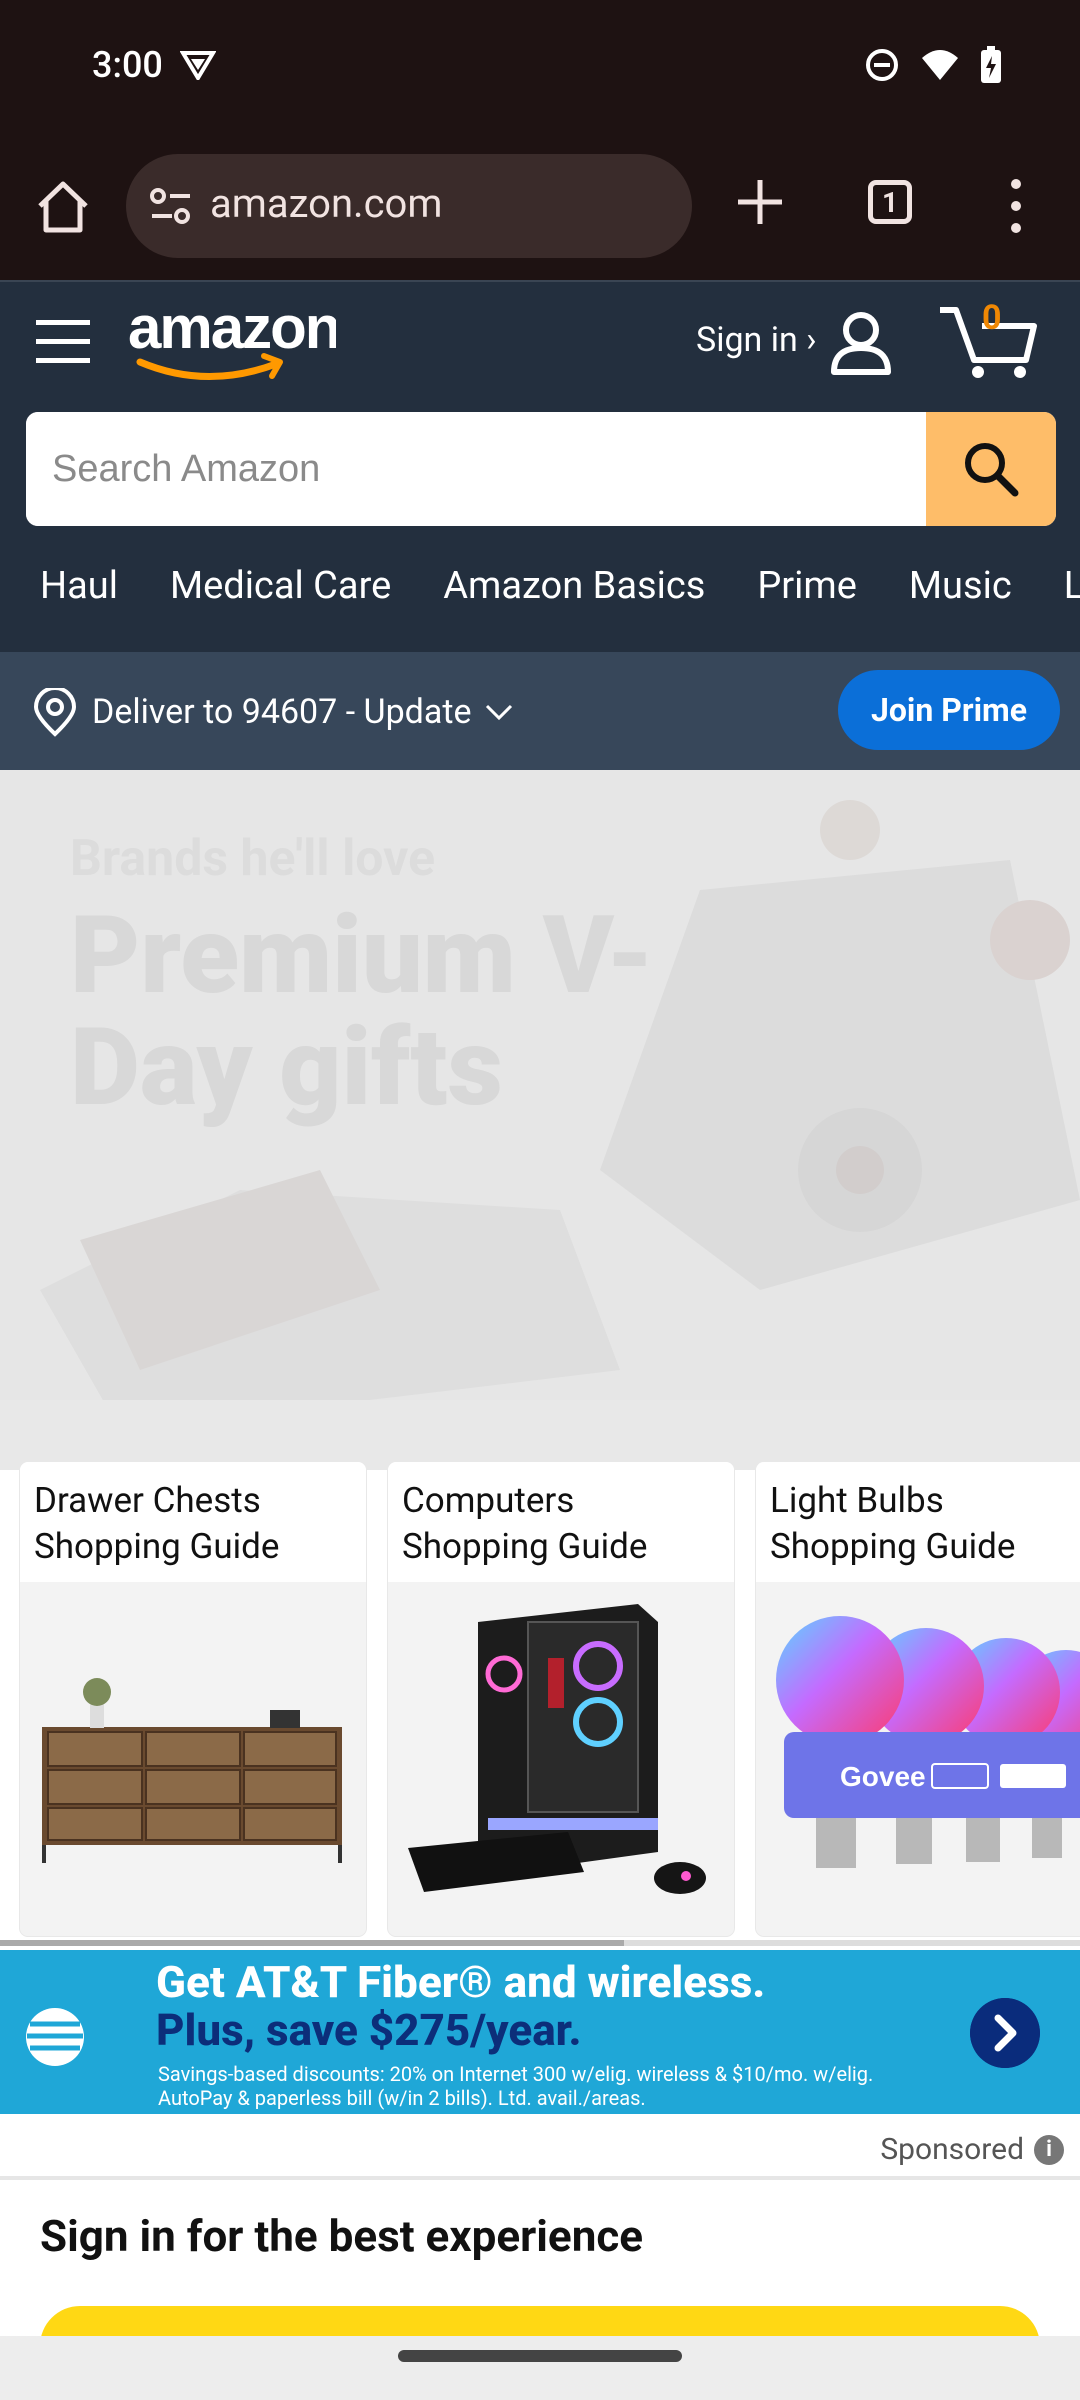  Describe the element at coordinates (369, 2030) in the screenshot. I see `ad-subheadline: Plus, save $275/year.` at that location.